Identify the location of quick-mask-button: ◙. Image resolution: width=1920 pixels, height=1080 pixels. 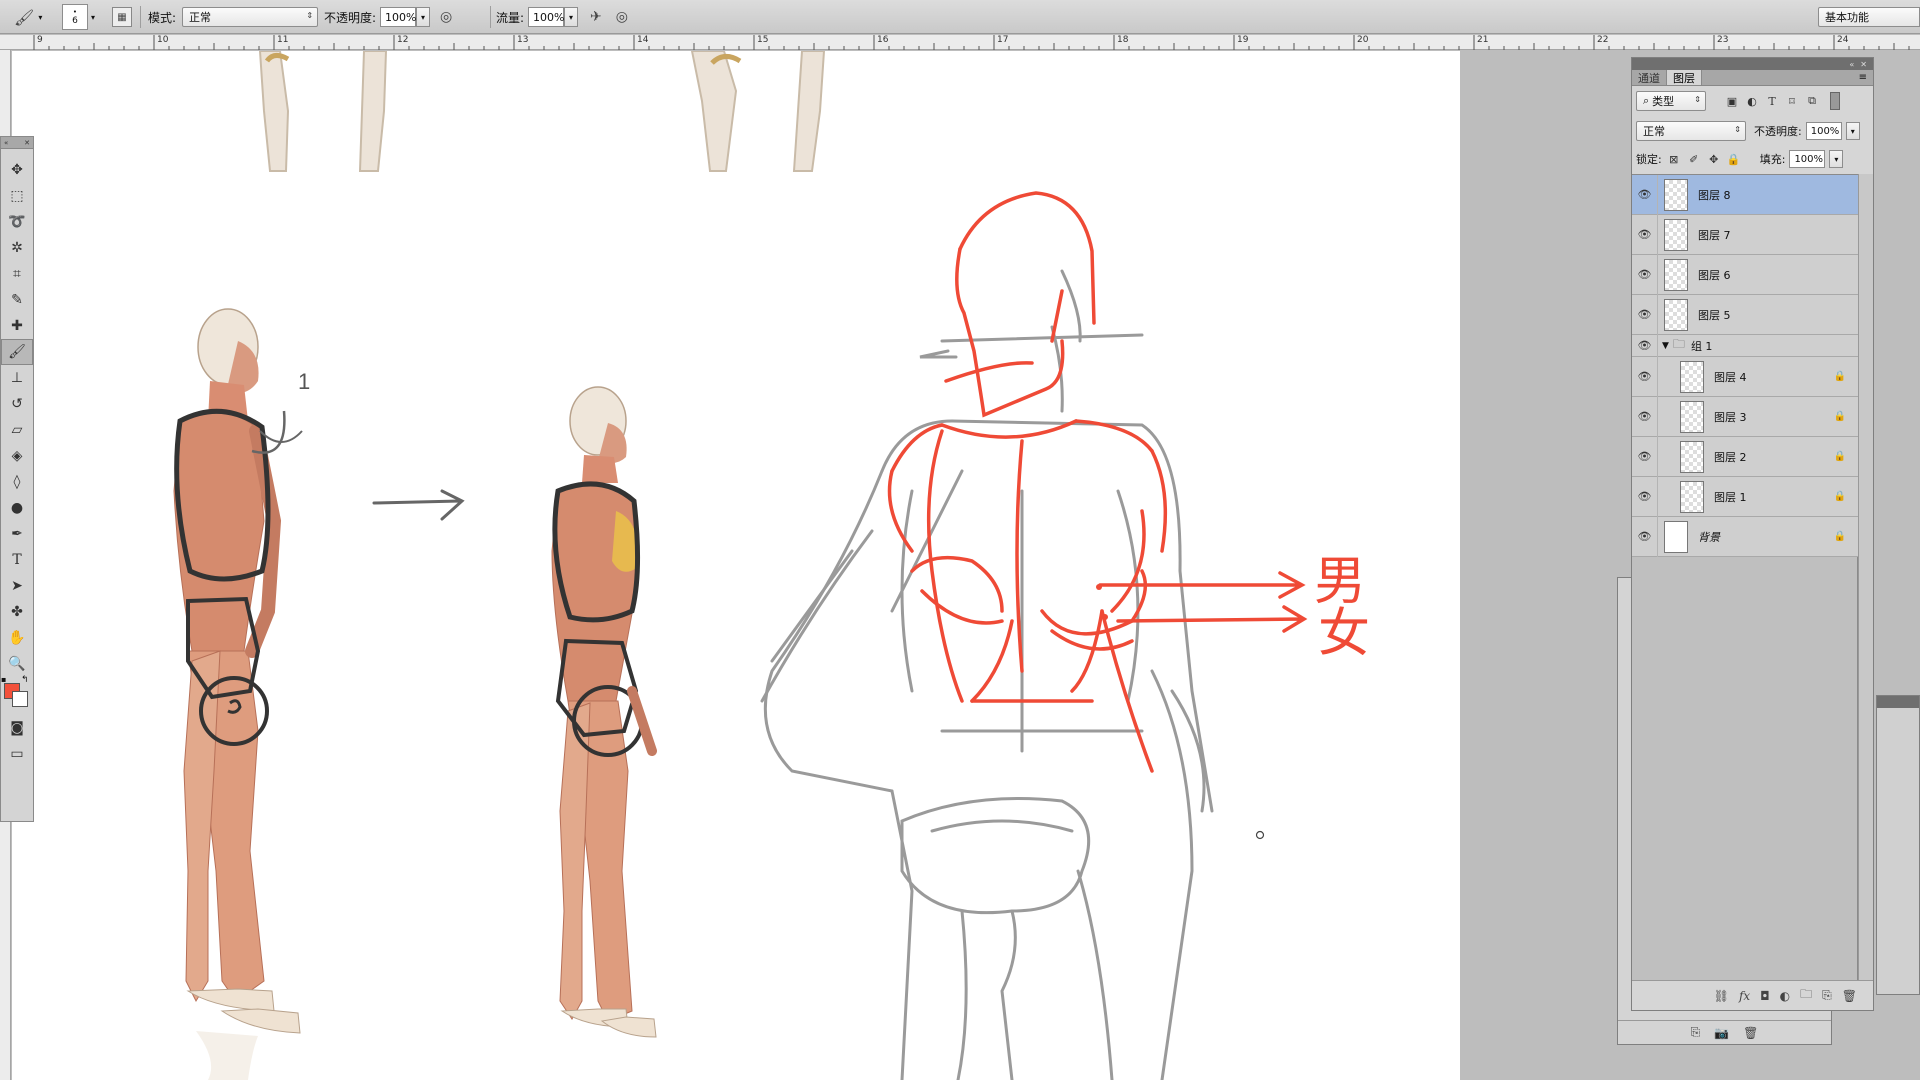
(17, 728).